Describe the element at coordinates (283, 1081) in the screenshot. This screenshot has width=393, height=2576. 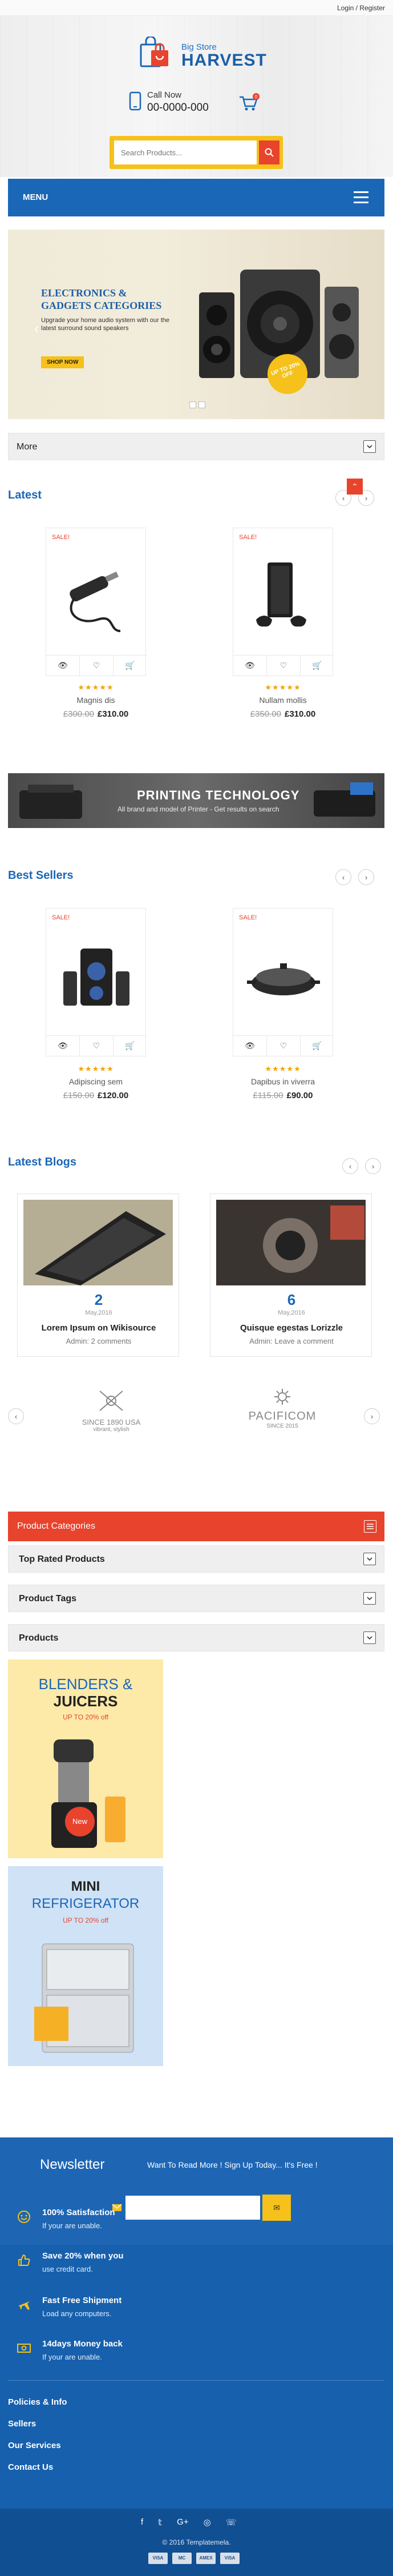
I see `product-name: Dapibus in viverra` at that location.